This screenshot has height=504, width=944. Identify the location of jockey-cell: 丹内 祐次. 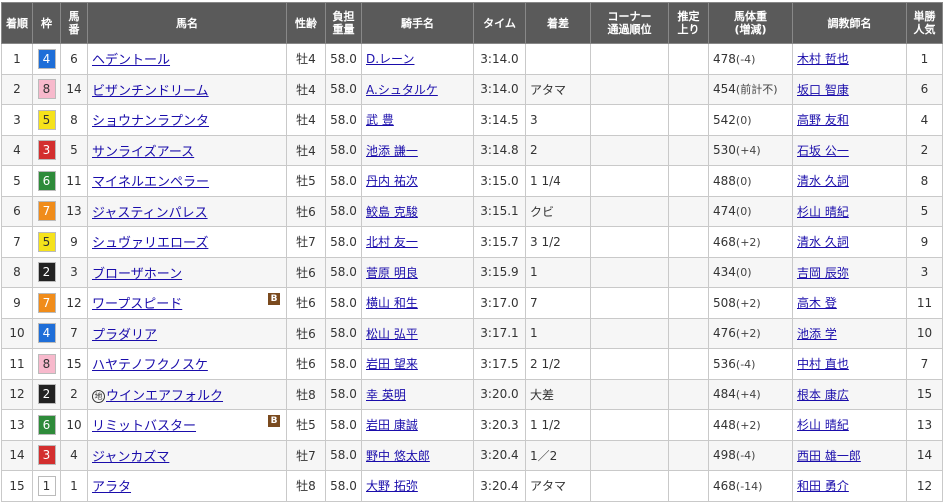
(417, 181).